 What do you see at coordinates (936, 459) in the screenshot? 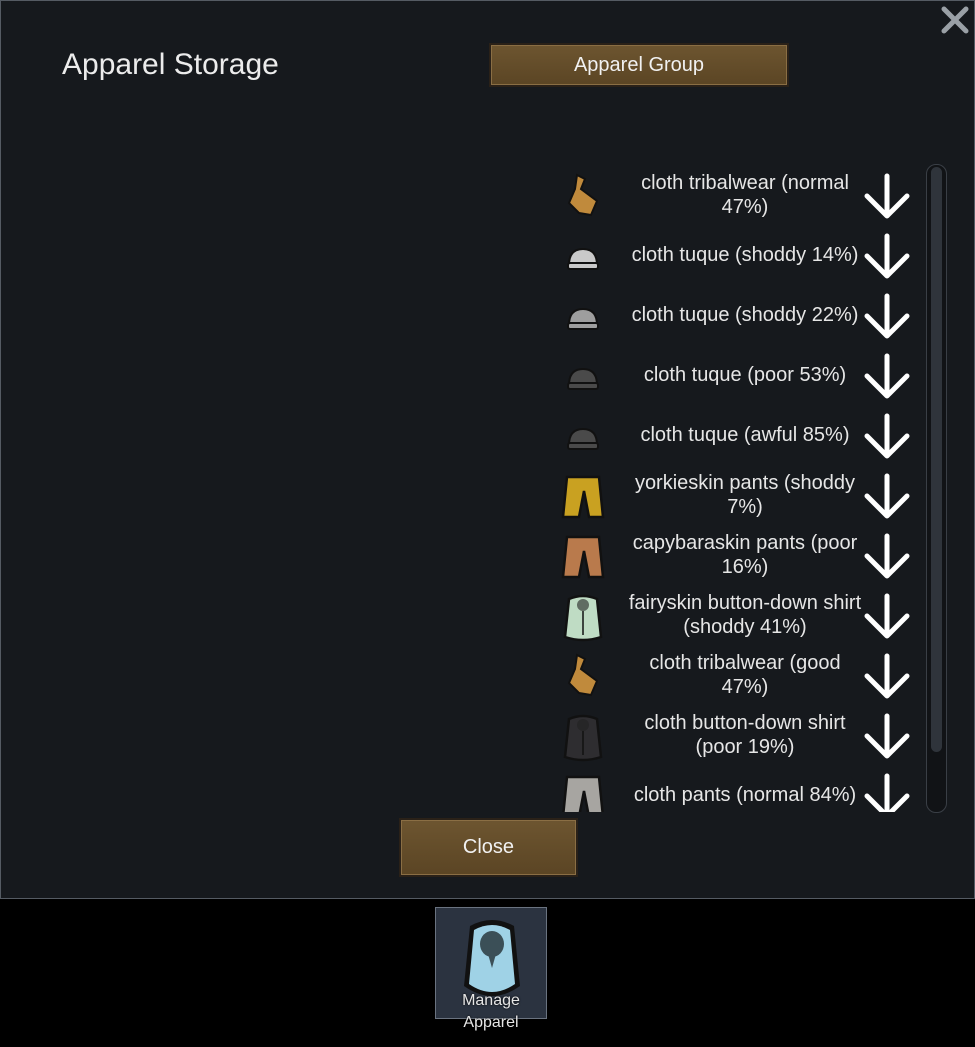
I see `scroll-thumb` at bounding box center [936, 459].